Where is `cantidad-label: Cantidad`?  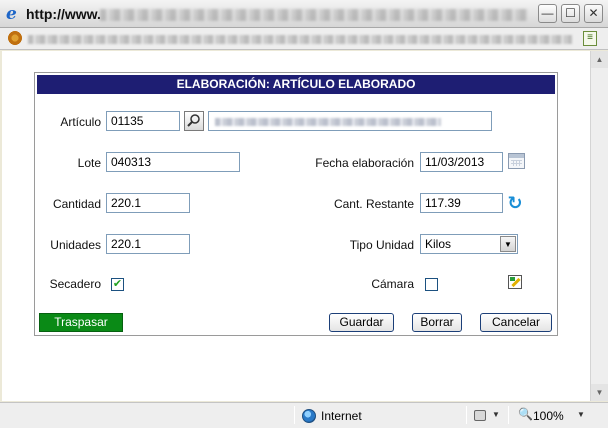
cantidad-label: Cantidad is located at coordinates (76, 204).